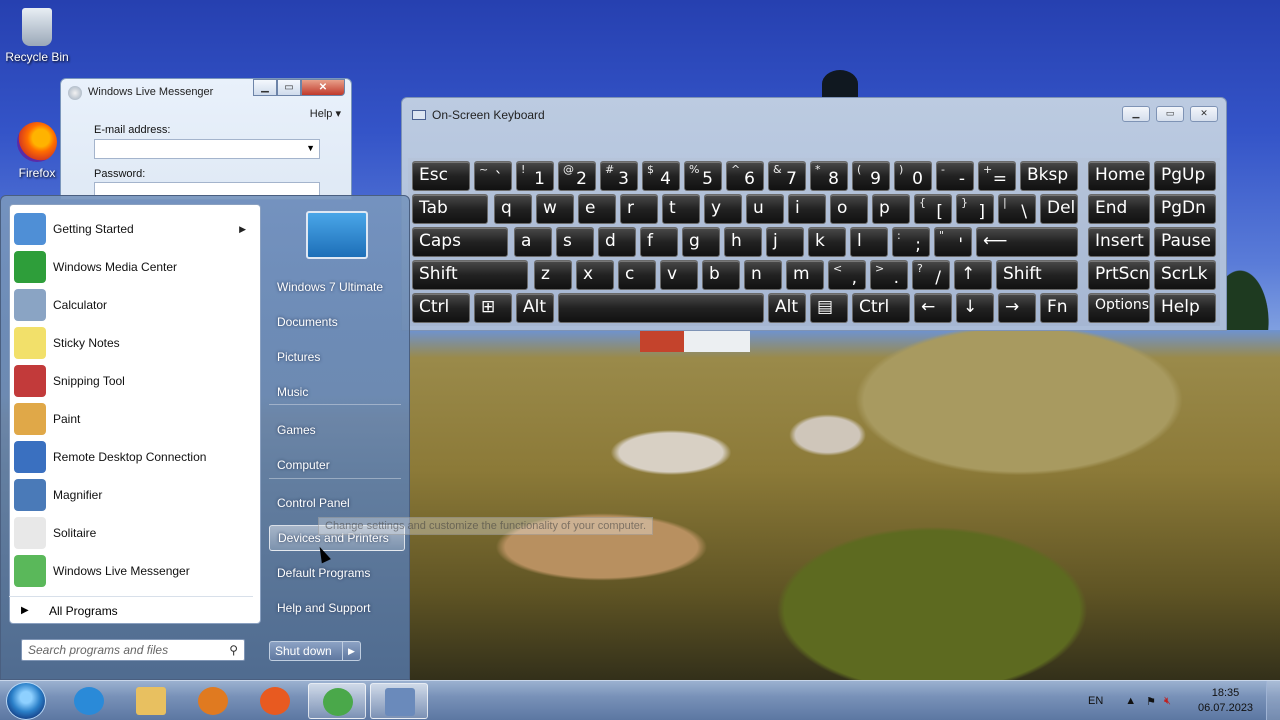  Describe the element at coordinates (351, 651) in the screenshot. I see `shutdown-options-button: ▶` at that location.